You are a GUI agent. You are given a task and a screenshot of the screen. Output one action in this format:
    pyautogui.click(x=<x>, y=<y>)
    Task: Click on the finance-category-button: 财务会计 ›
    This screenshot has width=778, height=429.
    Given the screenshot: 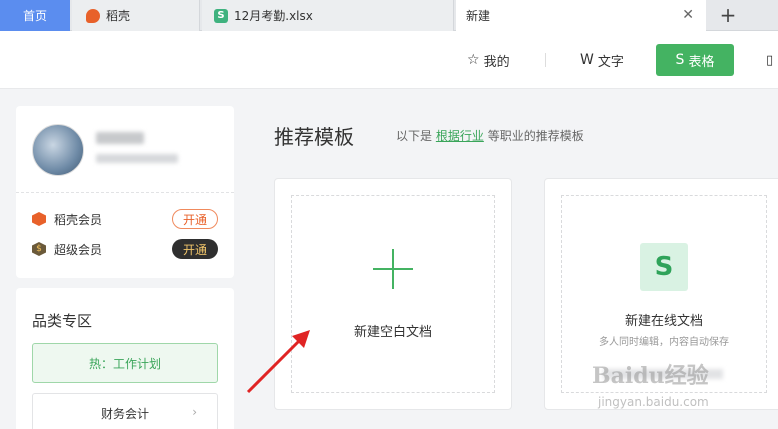 What is the action you would take?
    pyautogui.click(x=125, y=411)
    